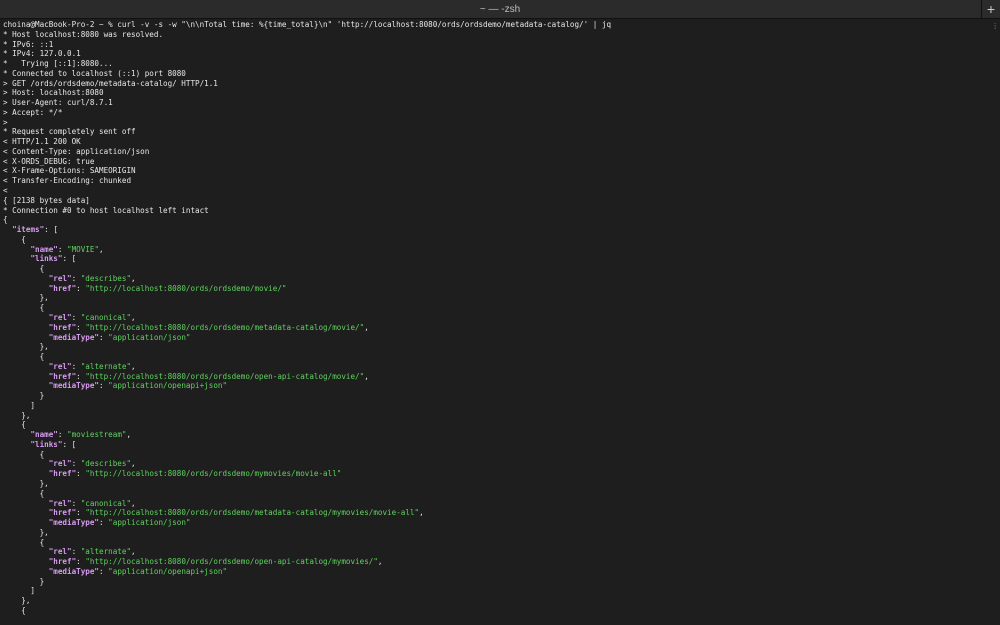  Describe the element at coordinates (83, 249) in the screenshot. I see `json-string: "MOVIE"` at that location.